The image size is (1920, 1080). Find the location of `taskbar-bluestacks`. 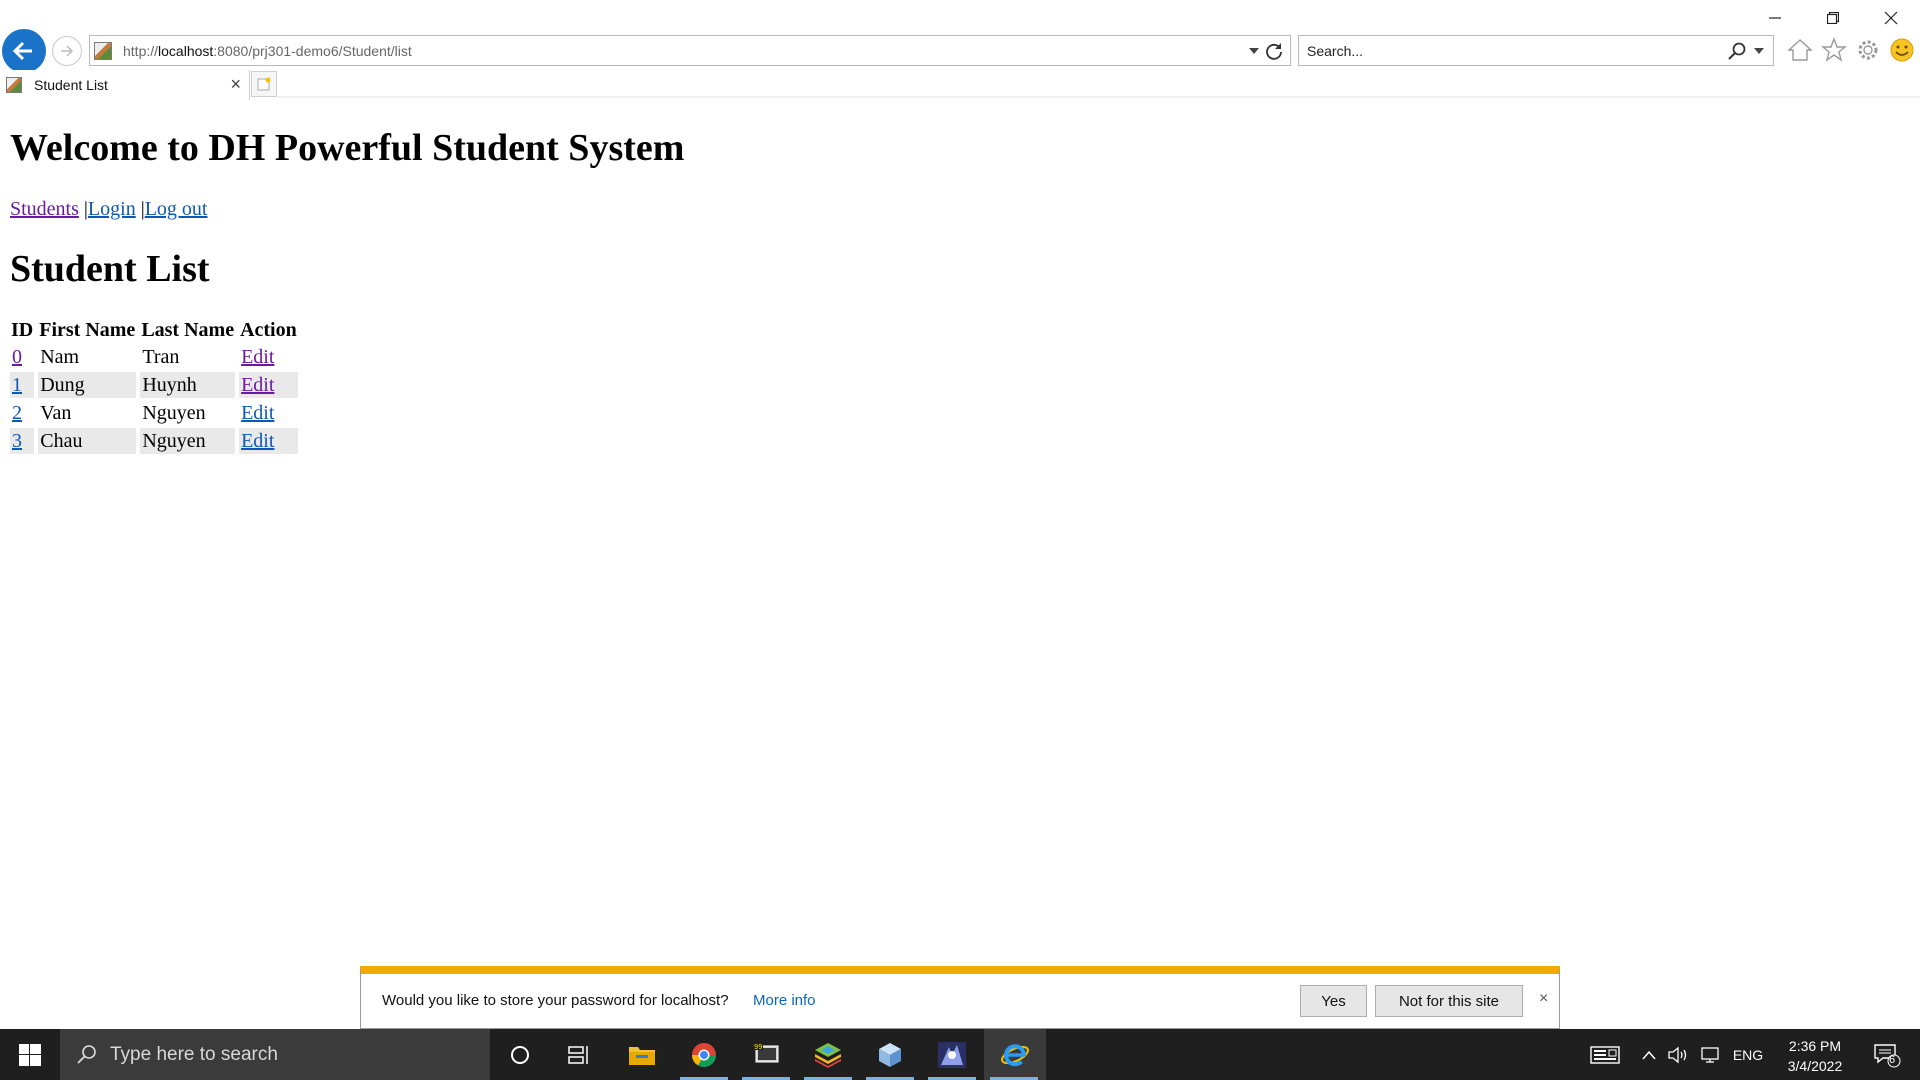

taskbar-bluestacks is located at coordinates (828, 1054).